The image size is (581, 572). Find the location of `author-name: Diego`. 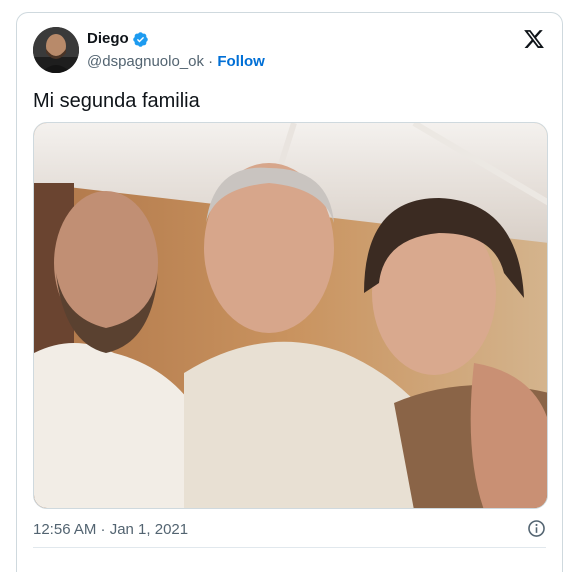

author-name: Diego is located at coordinates (108, 38).